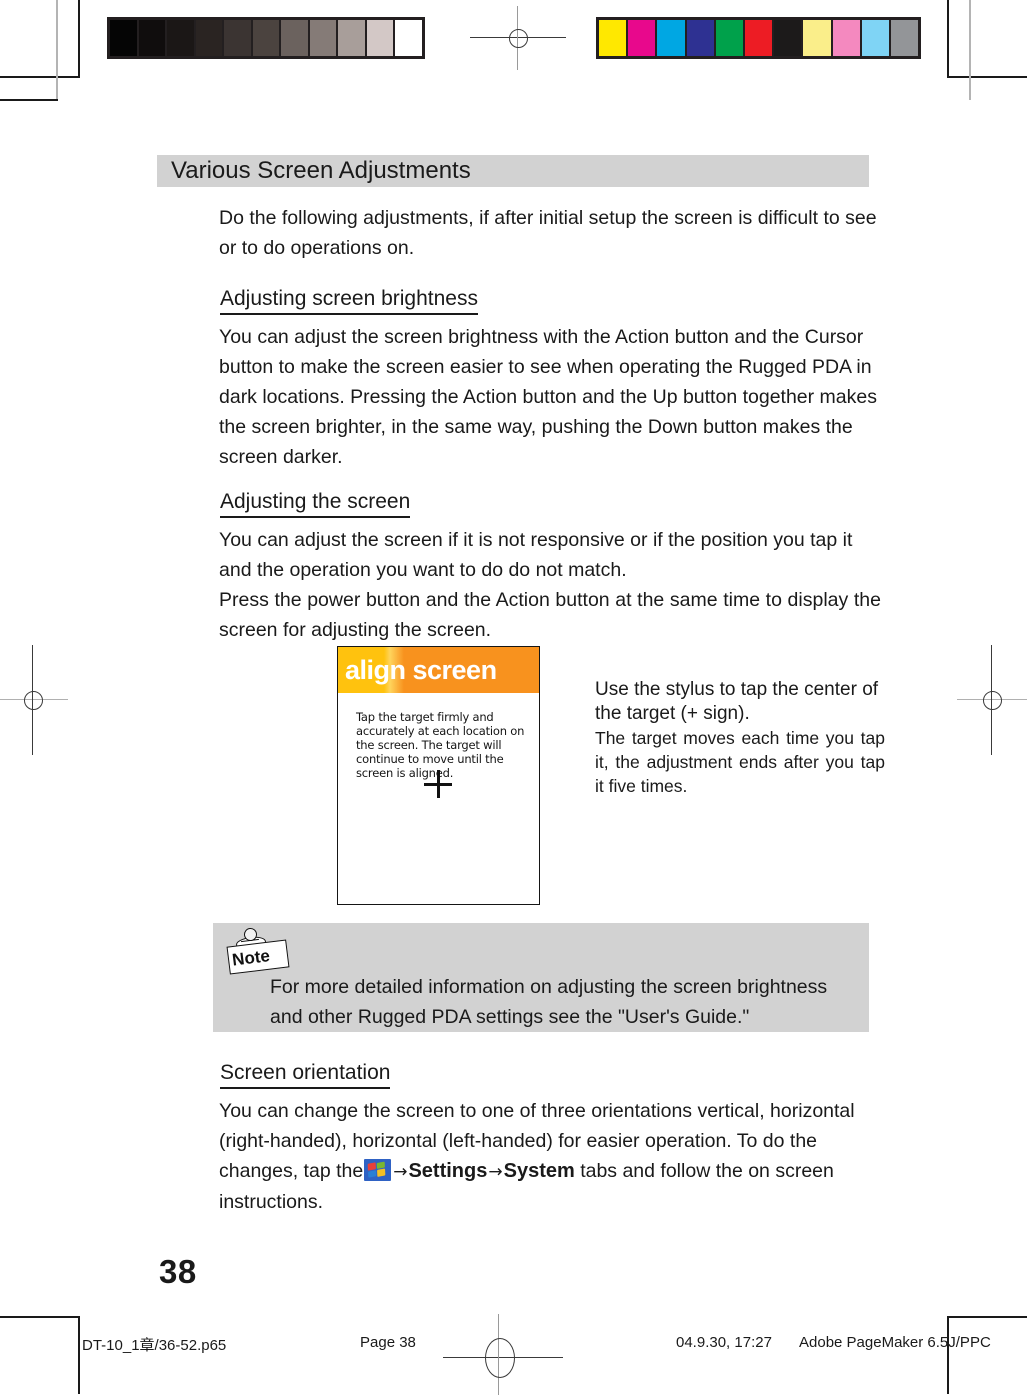  What do you see at coordinates (400, 1172) in the screenshot?
I see `arrow-icon-1: →` at bounding box center [400, 1172].